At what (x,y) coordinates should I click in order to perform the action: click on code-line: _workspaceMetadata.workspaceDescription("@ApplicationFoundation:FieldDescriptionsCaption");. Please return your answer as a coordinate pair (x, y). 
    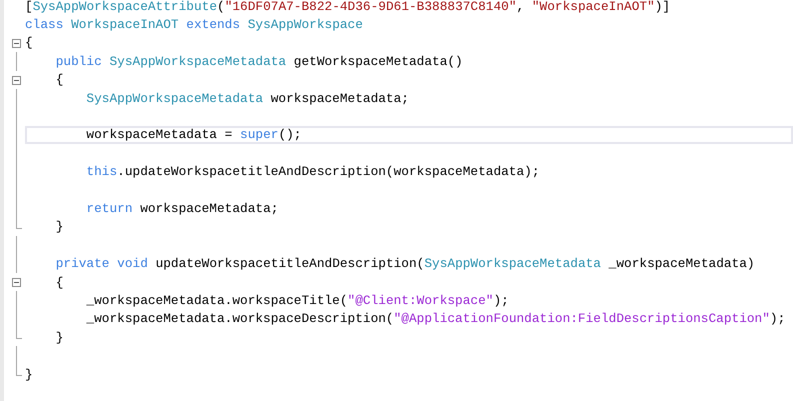
    Looking at the image, I should click on (435, 318).